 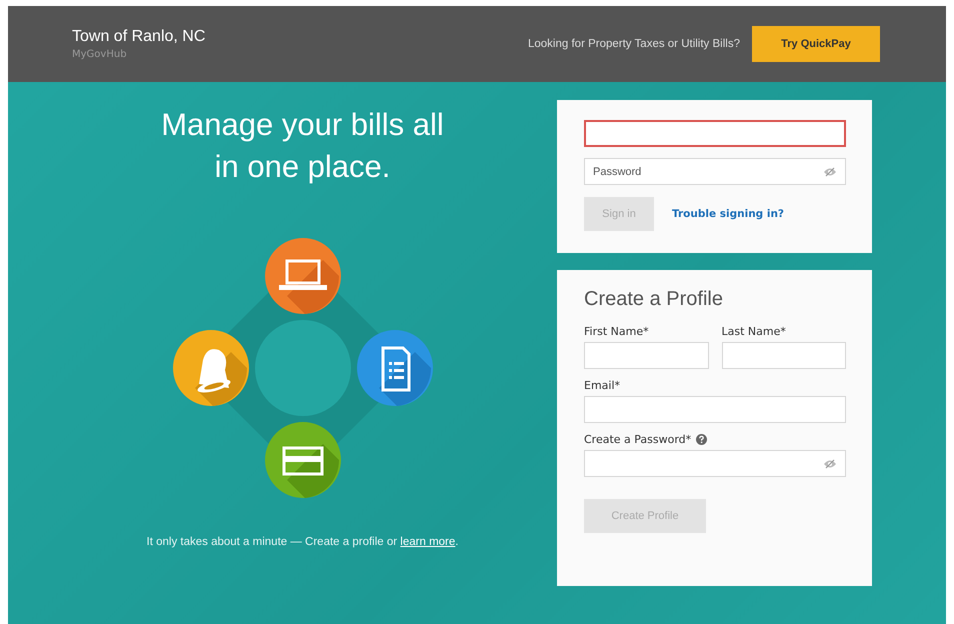 What do you see at coordinates (302, 276) in the screenshot?
I see `laptop-icon` at bounding box center [302, 276].